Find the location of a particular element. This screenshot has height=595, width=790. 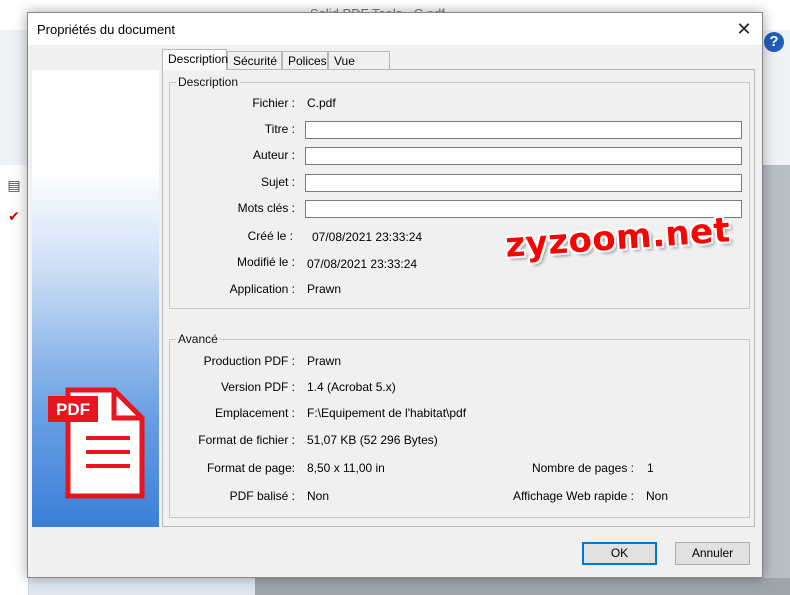

affichage-web-value: Non is located at coordinates (657, 496).